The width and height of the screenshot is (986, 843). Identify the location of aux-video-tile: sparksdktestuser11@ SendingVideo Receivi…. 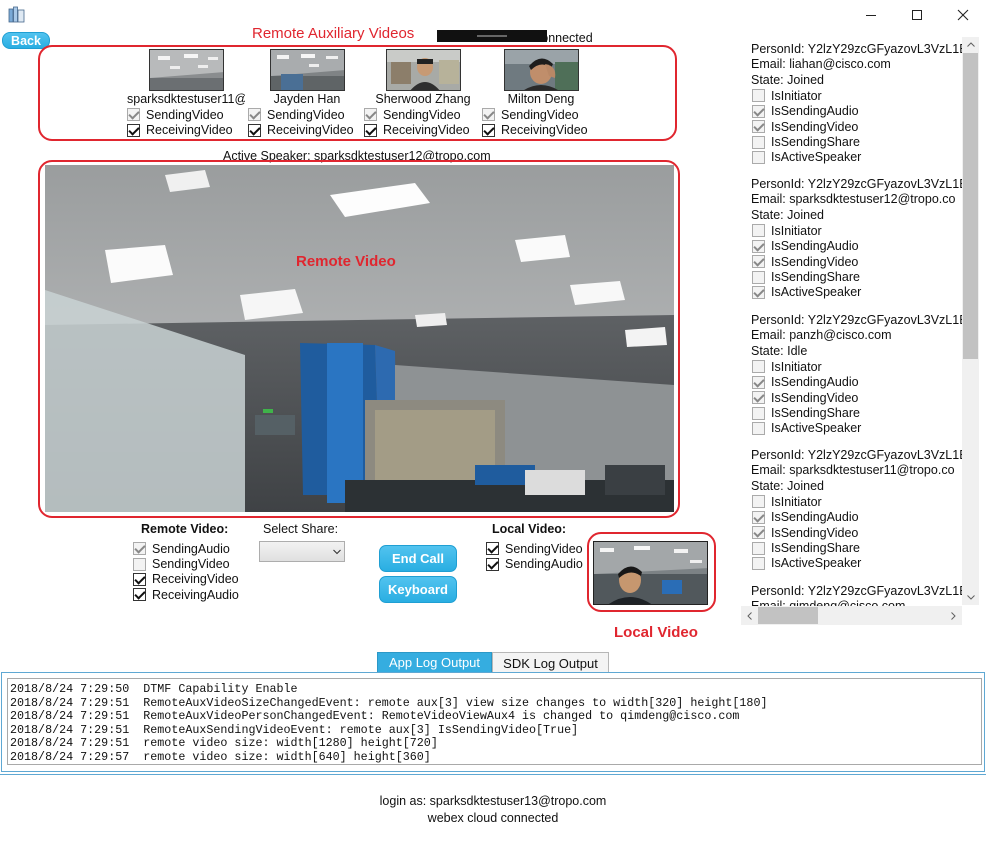
(186, 93).